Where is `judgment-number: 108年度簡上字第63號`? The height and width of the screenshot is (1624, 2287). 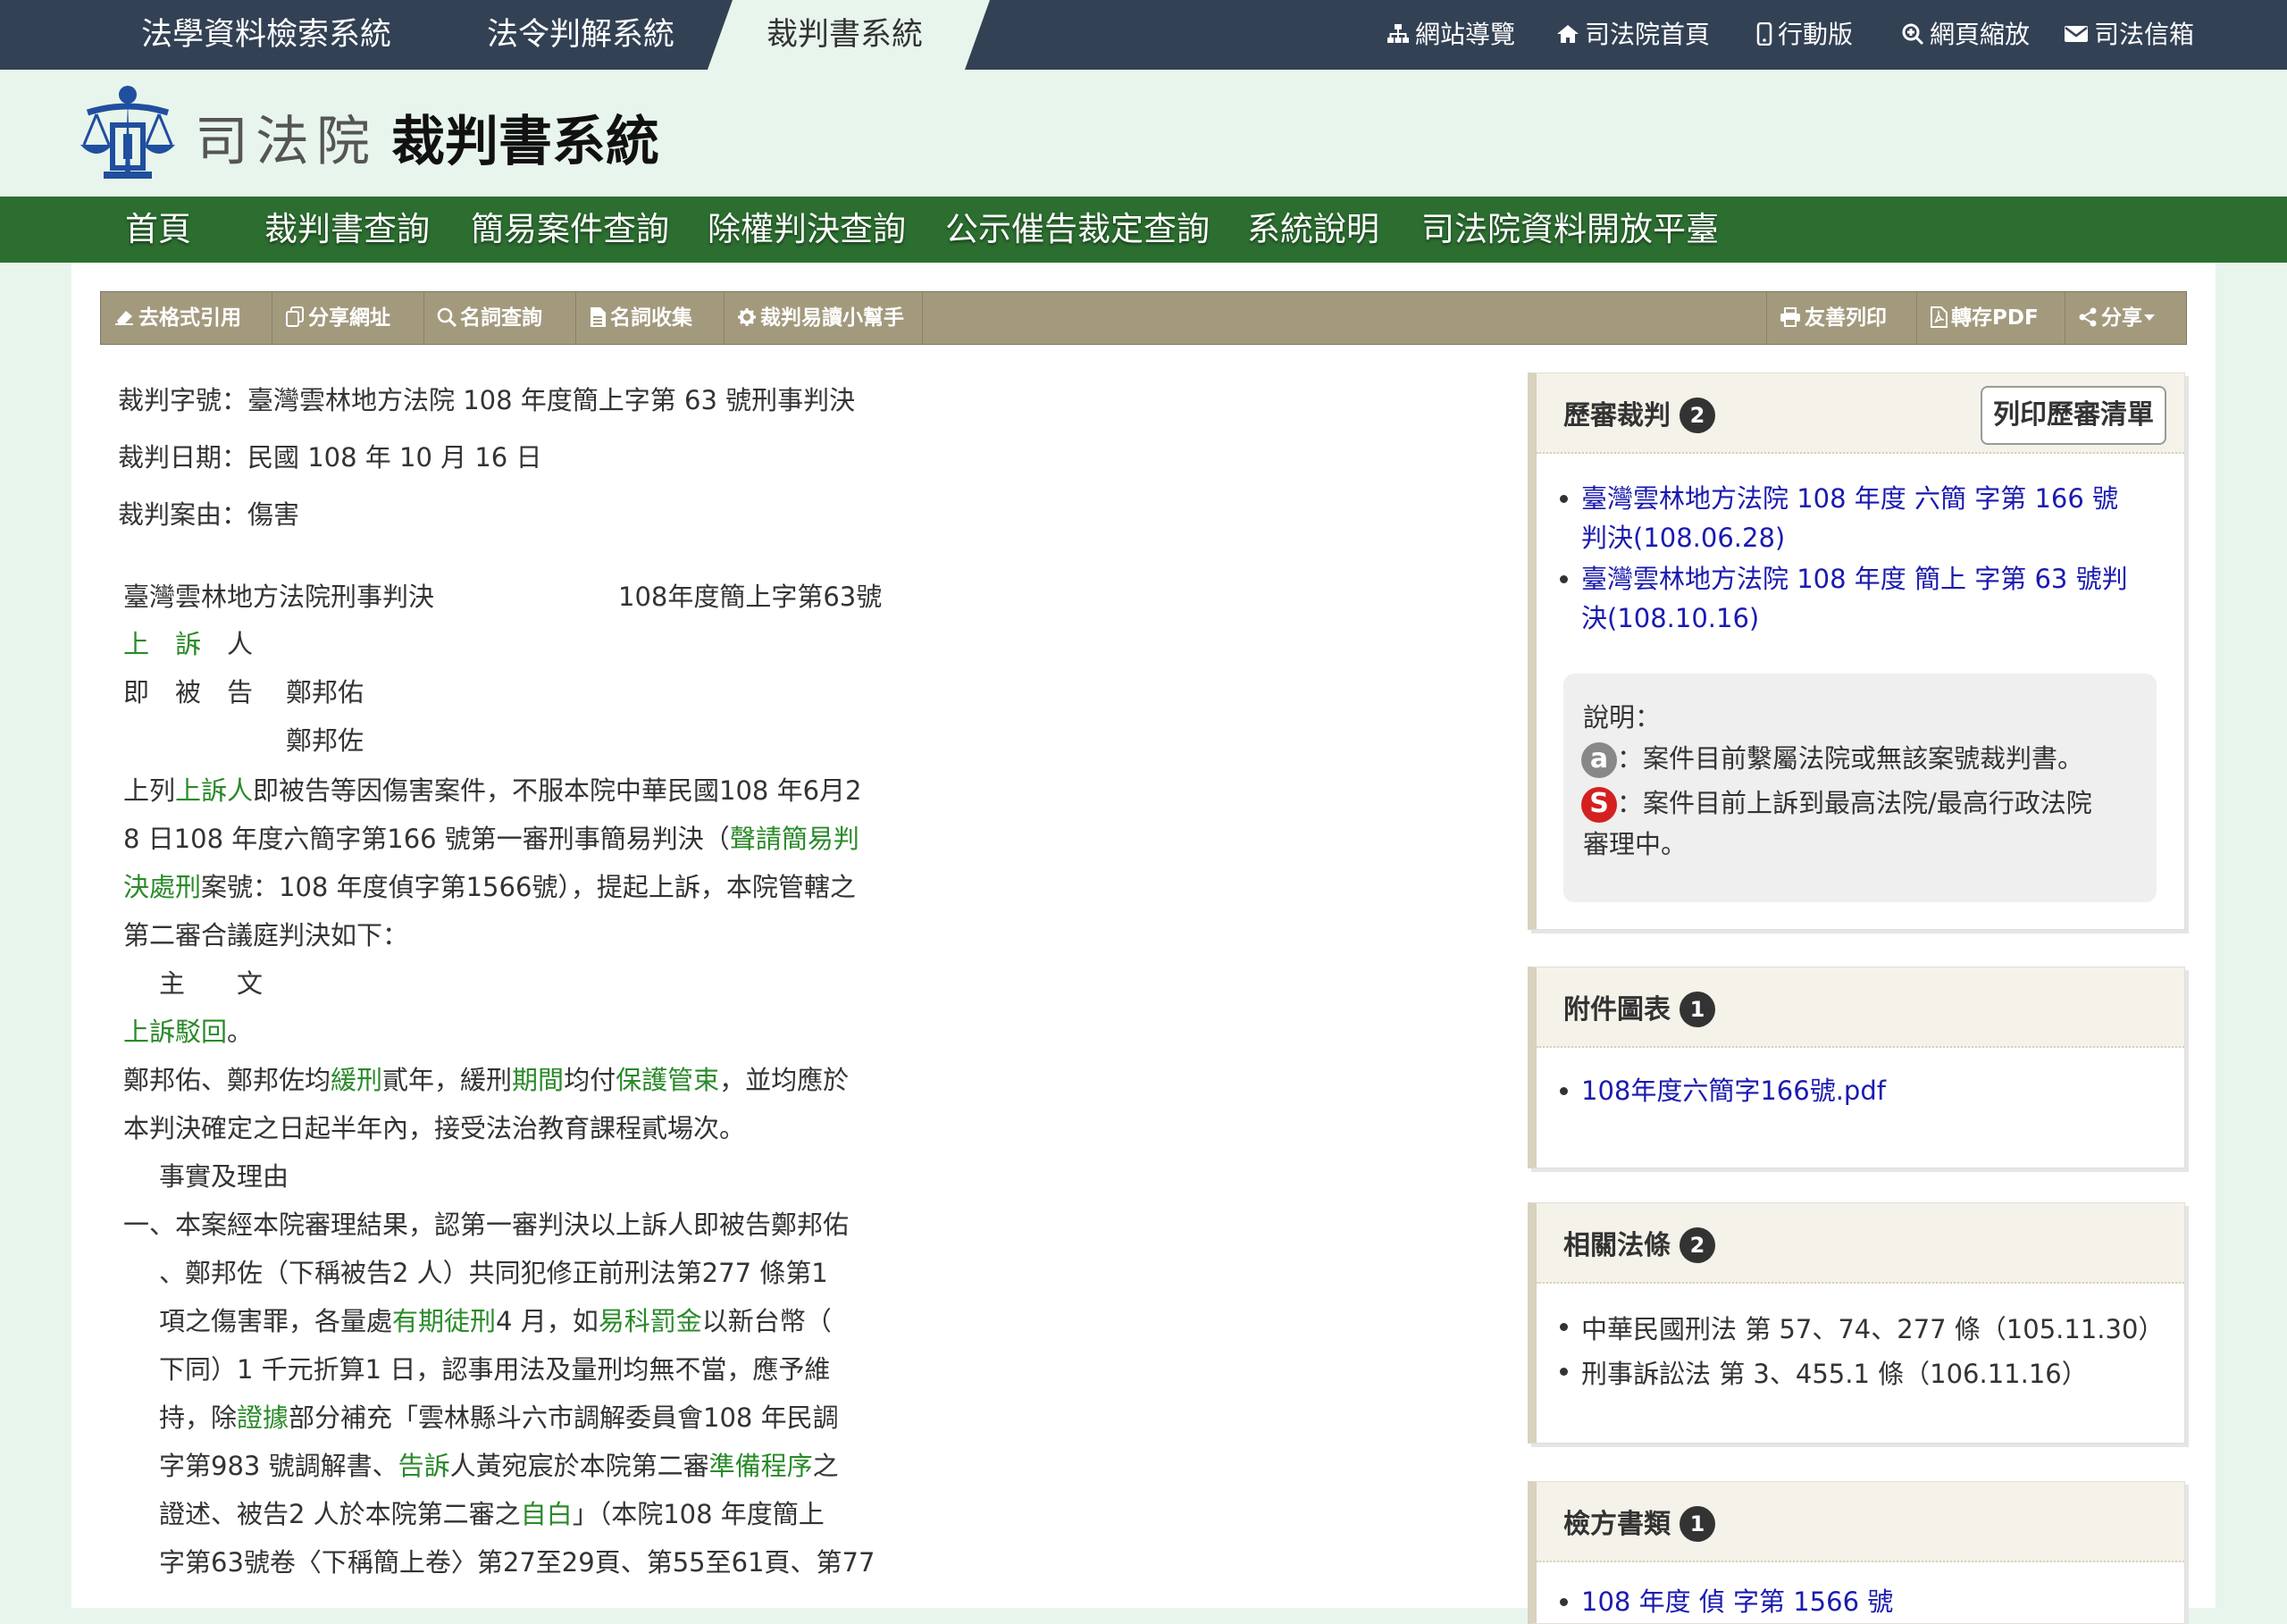
judgment-number: 108年度簡上字第63號 is located at coordinates (750, 597).